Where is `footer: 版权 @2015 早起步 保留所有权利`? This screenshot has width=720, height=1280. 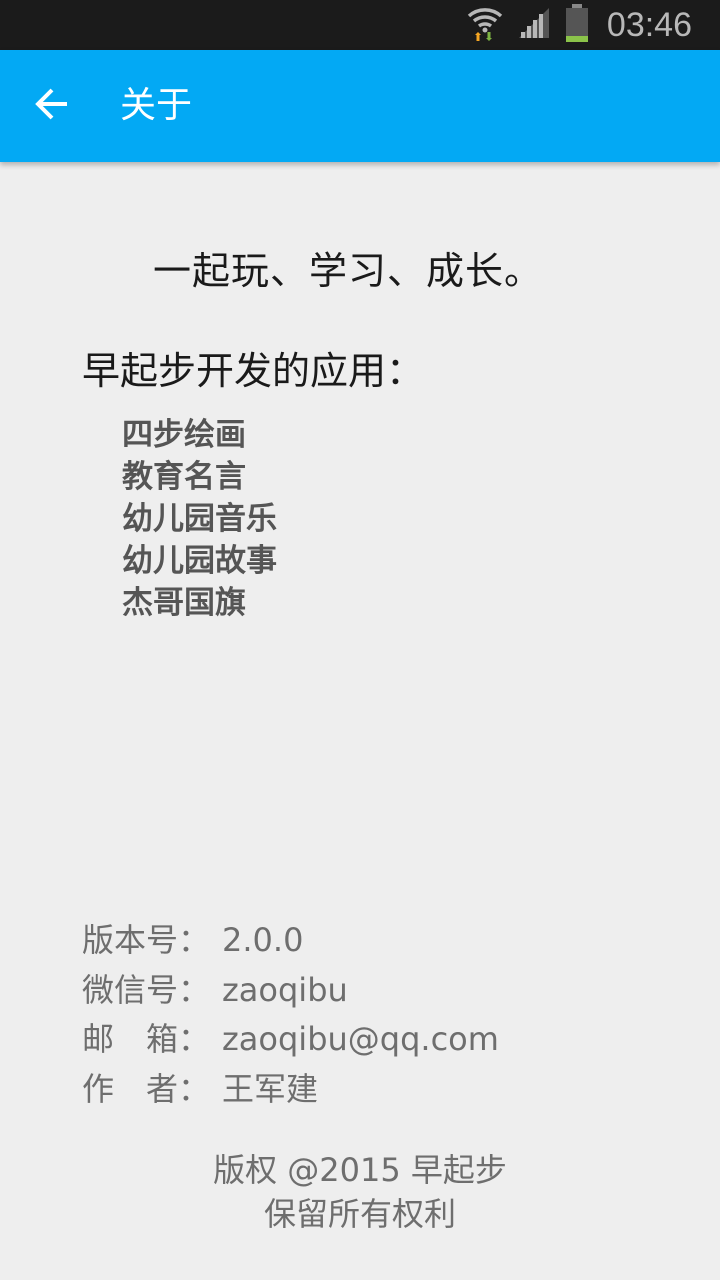
footer: 版权 @2015 早起步 保留所有权利 is located at coordinates (360, 1192).